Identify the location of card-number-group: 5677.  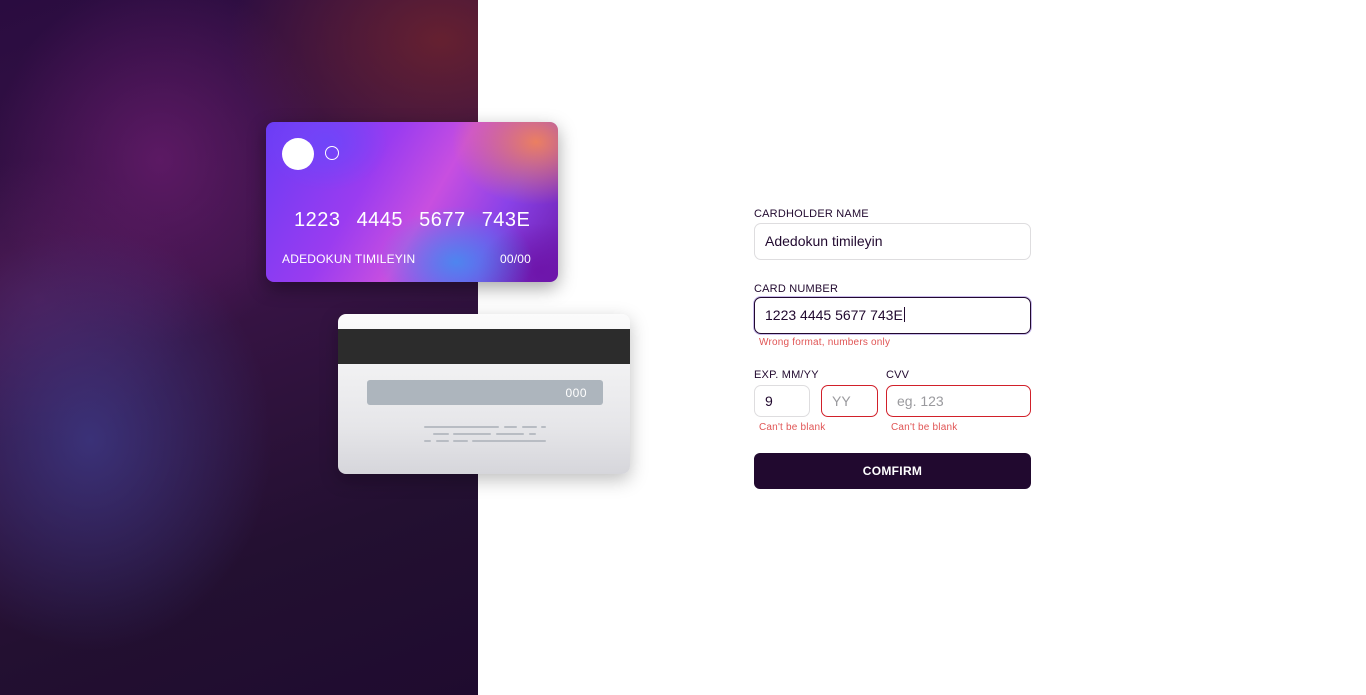
(442, 220).